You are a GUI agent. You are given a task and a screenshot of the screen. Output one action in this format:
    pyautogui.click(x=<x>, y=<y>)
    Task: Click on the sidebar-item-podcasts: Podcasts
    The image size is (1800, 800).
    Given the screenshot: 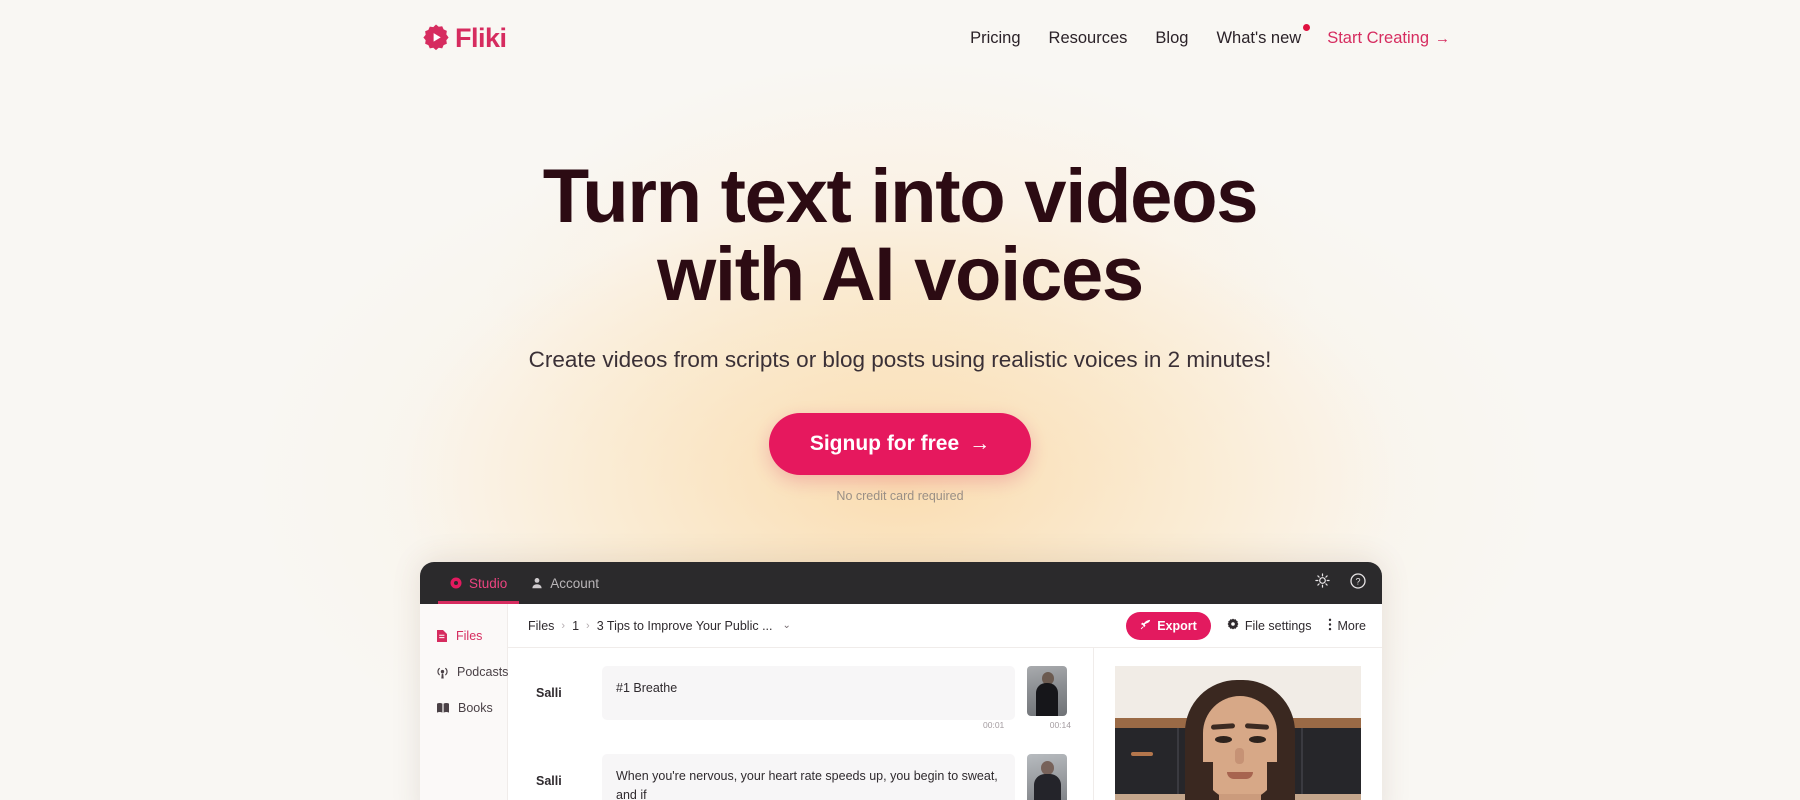 What is the action you would take?
    pyautogui.click(x=464, y=672)
    